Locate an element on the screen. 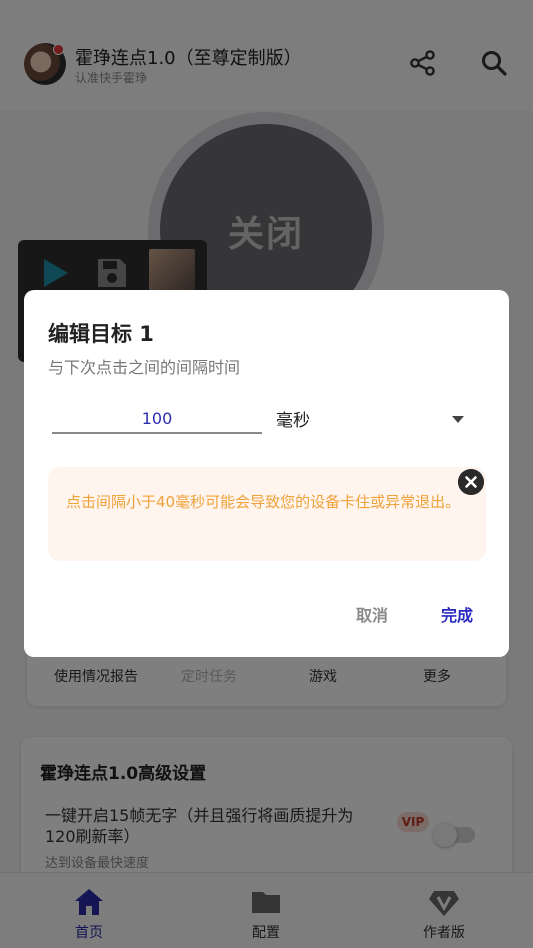 The height and width of the screenshot is (948, 533). warning-text: 点击间隔小于40毫秒可能会导致您的设备卡住或异常退出。 is located at coordinates (263, 502).